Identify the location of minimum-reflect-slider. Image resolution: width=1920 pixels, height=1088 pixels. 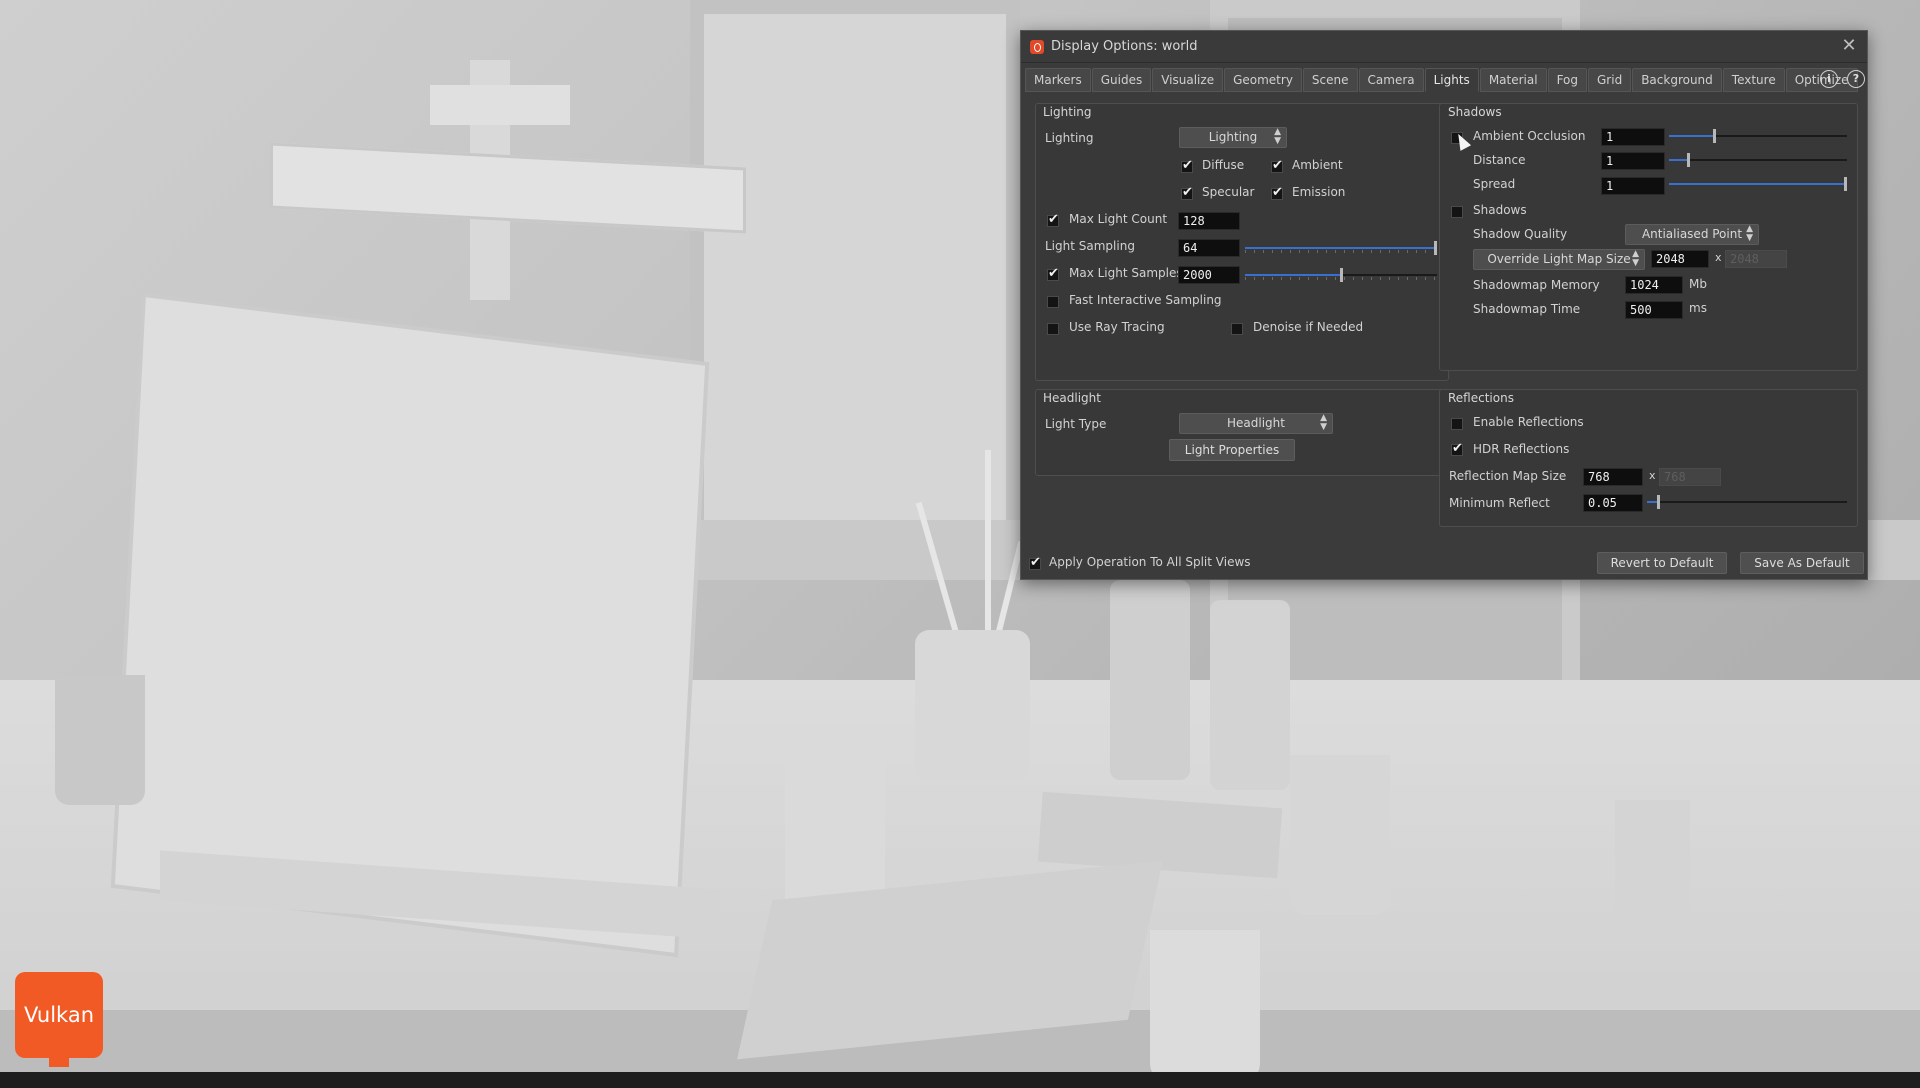
(1747, 502).